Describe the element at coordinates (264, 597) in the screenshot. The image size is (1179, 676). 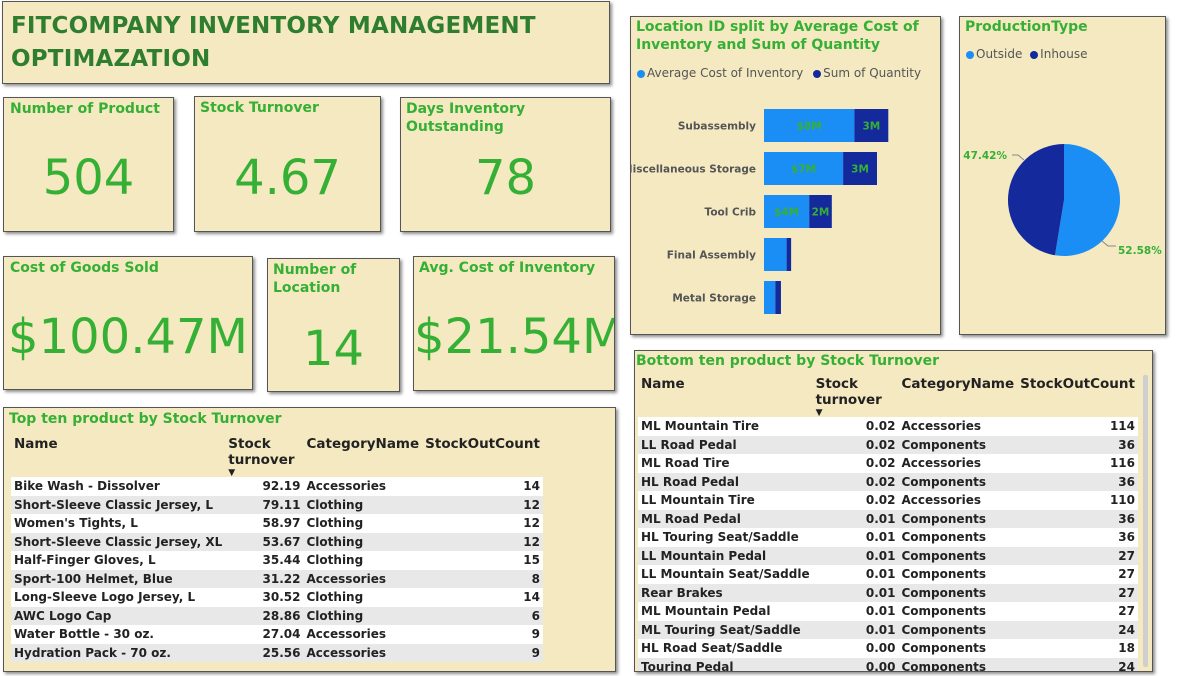
I see `cell-stock-turnover: 30.52` at that location.